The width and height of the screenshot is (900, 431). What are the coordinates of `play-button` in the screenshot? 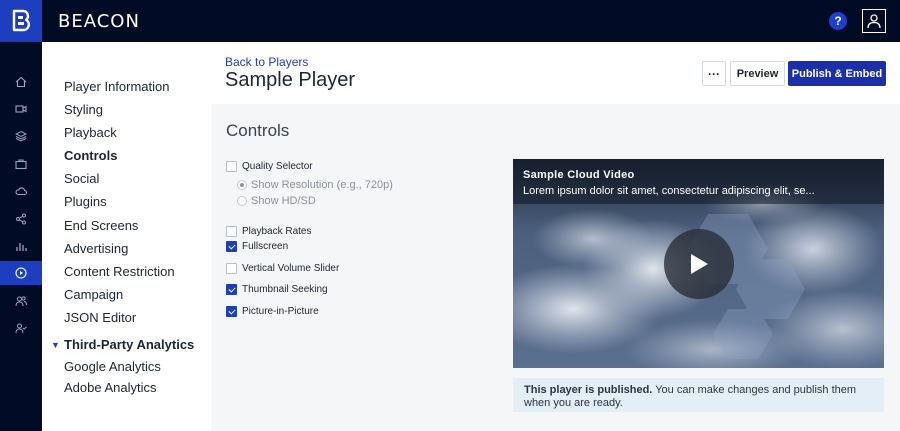 It's located at (699, 264).